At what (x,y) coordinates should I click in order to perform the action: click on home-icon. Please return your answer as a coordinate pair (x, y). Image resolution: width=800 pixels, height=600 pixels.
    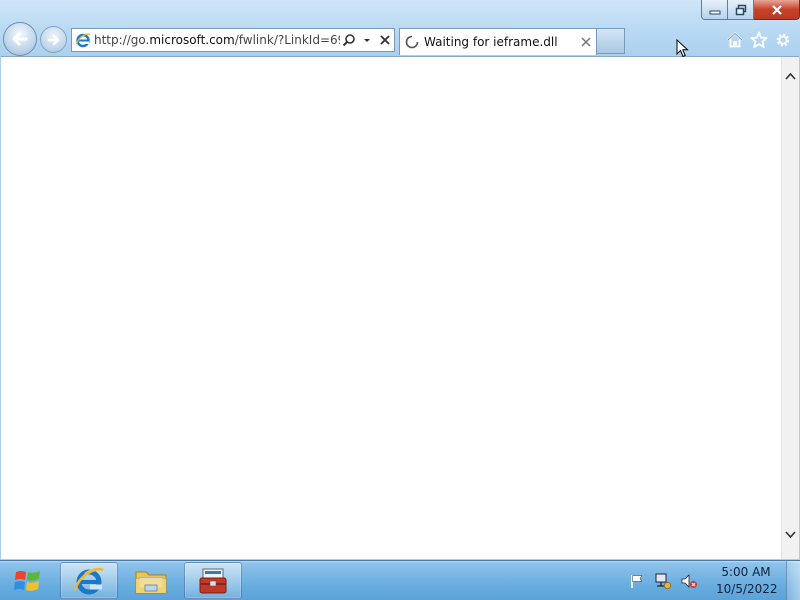
    Looking at the image, I should click on (735, 40).